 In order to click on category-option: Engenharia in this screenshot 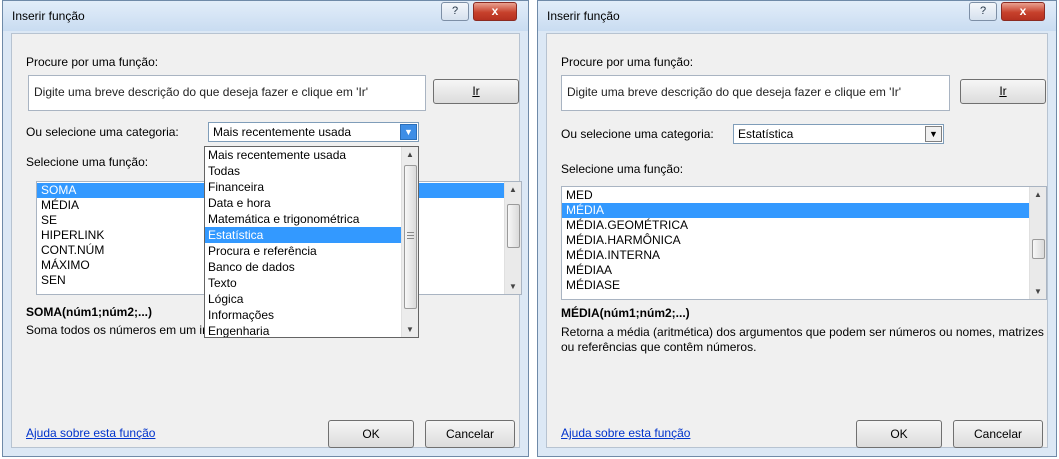, I will do `click(303, 330)`.